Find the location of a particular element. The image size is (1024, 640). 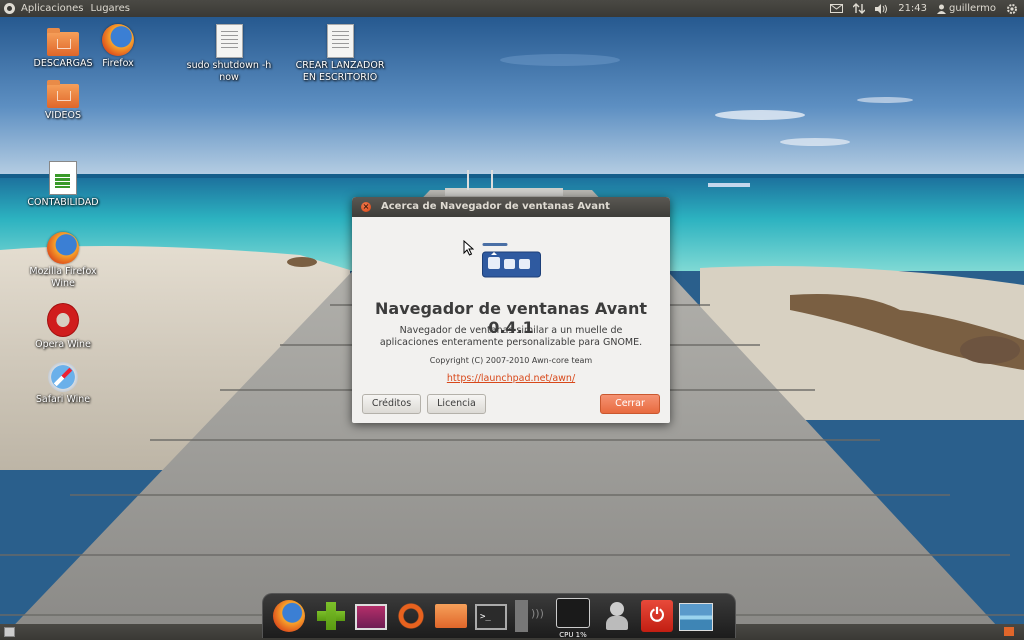

desktop-icon-mozilla-firefox-wine: Mozilla Firefox Wine is located at coordinates (63, 261).